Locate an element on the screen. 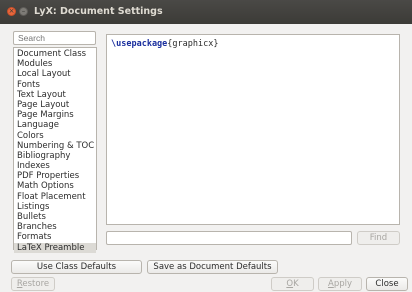 The width and height of the screenshot is (412, 292). sidebar-item: Bullets is located at coordinates (55, 217).